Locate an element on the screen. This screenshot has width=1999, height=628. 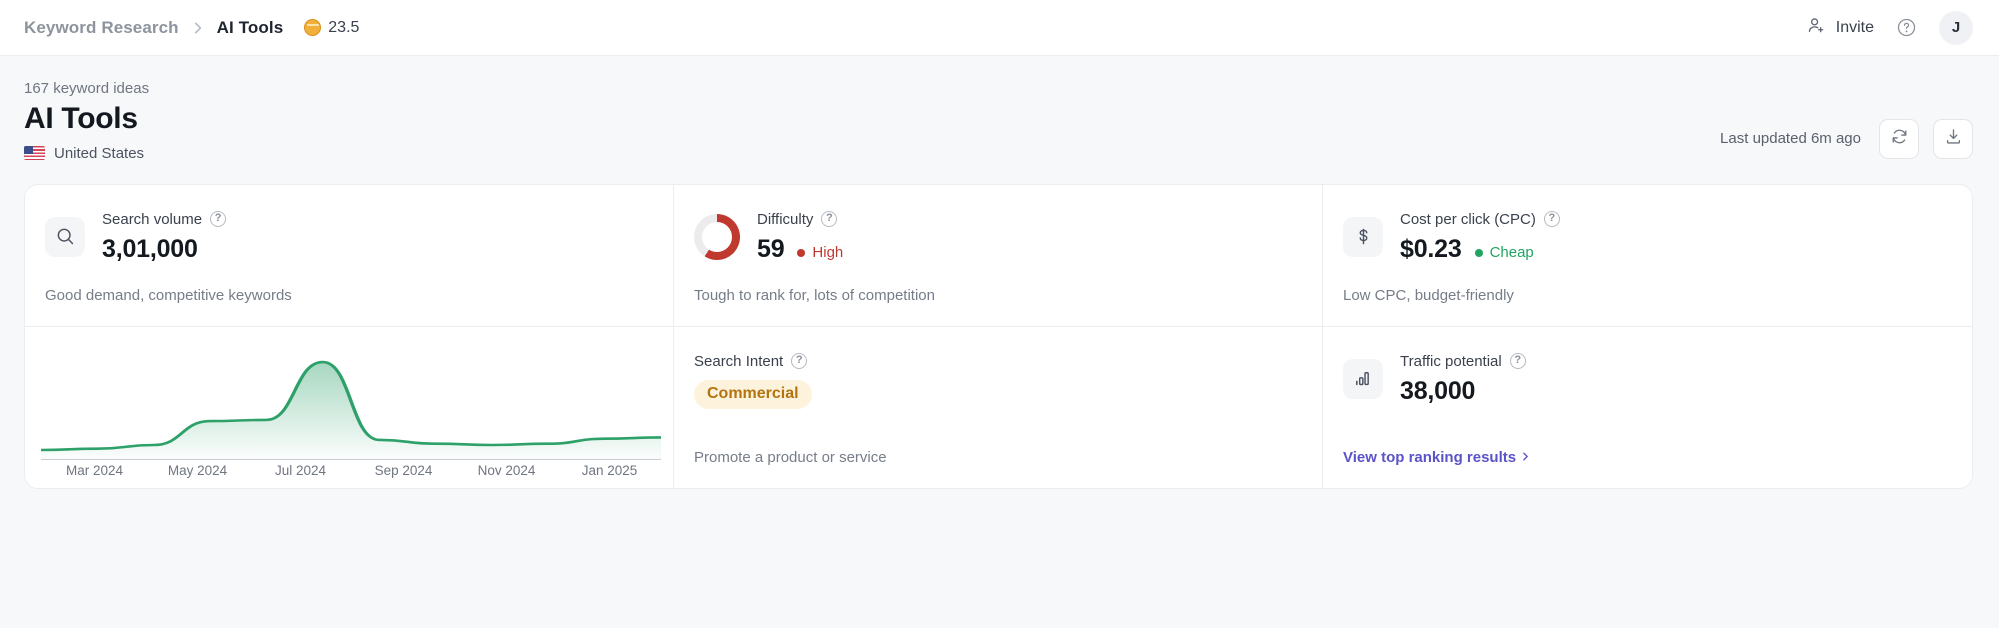
avatar-initial: J is located at coordinates (1956, 27).